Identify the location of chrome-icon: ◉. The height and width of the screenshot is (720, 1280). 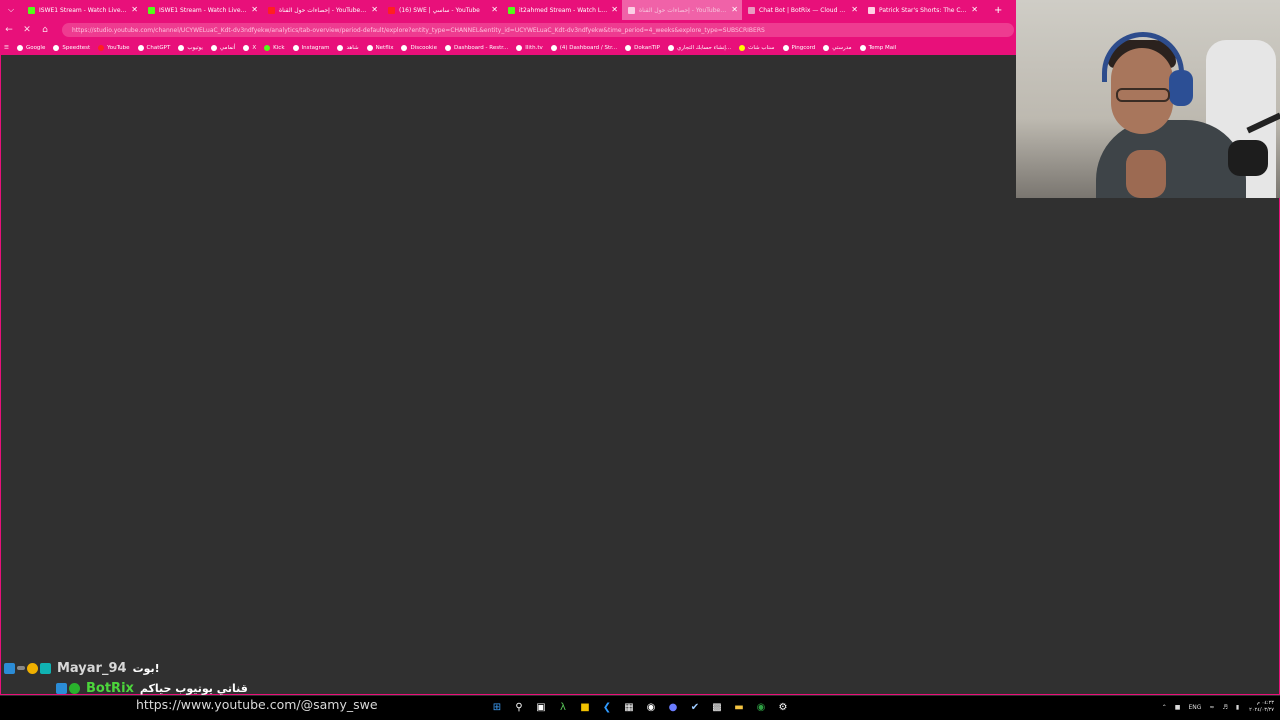
(761, 707).